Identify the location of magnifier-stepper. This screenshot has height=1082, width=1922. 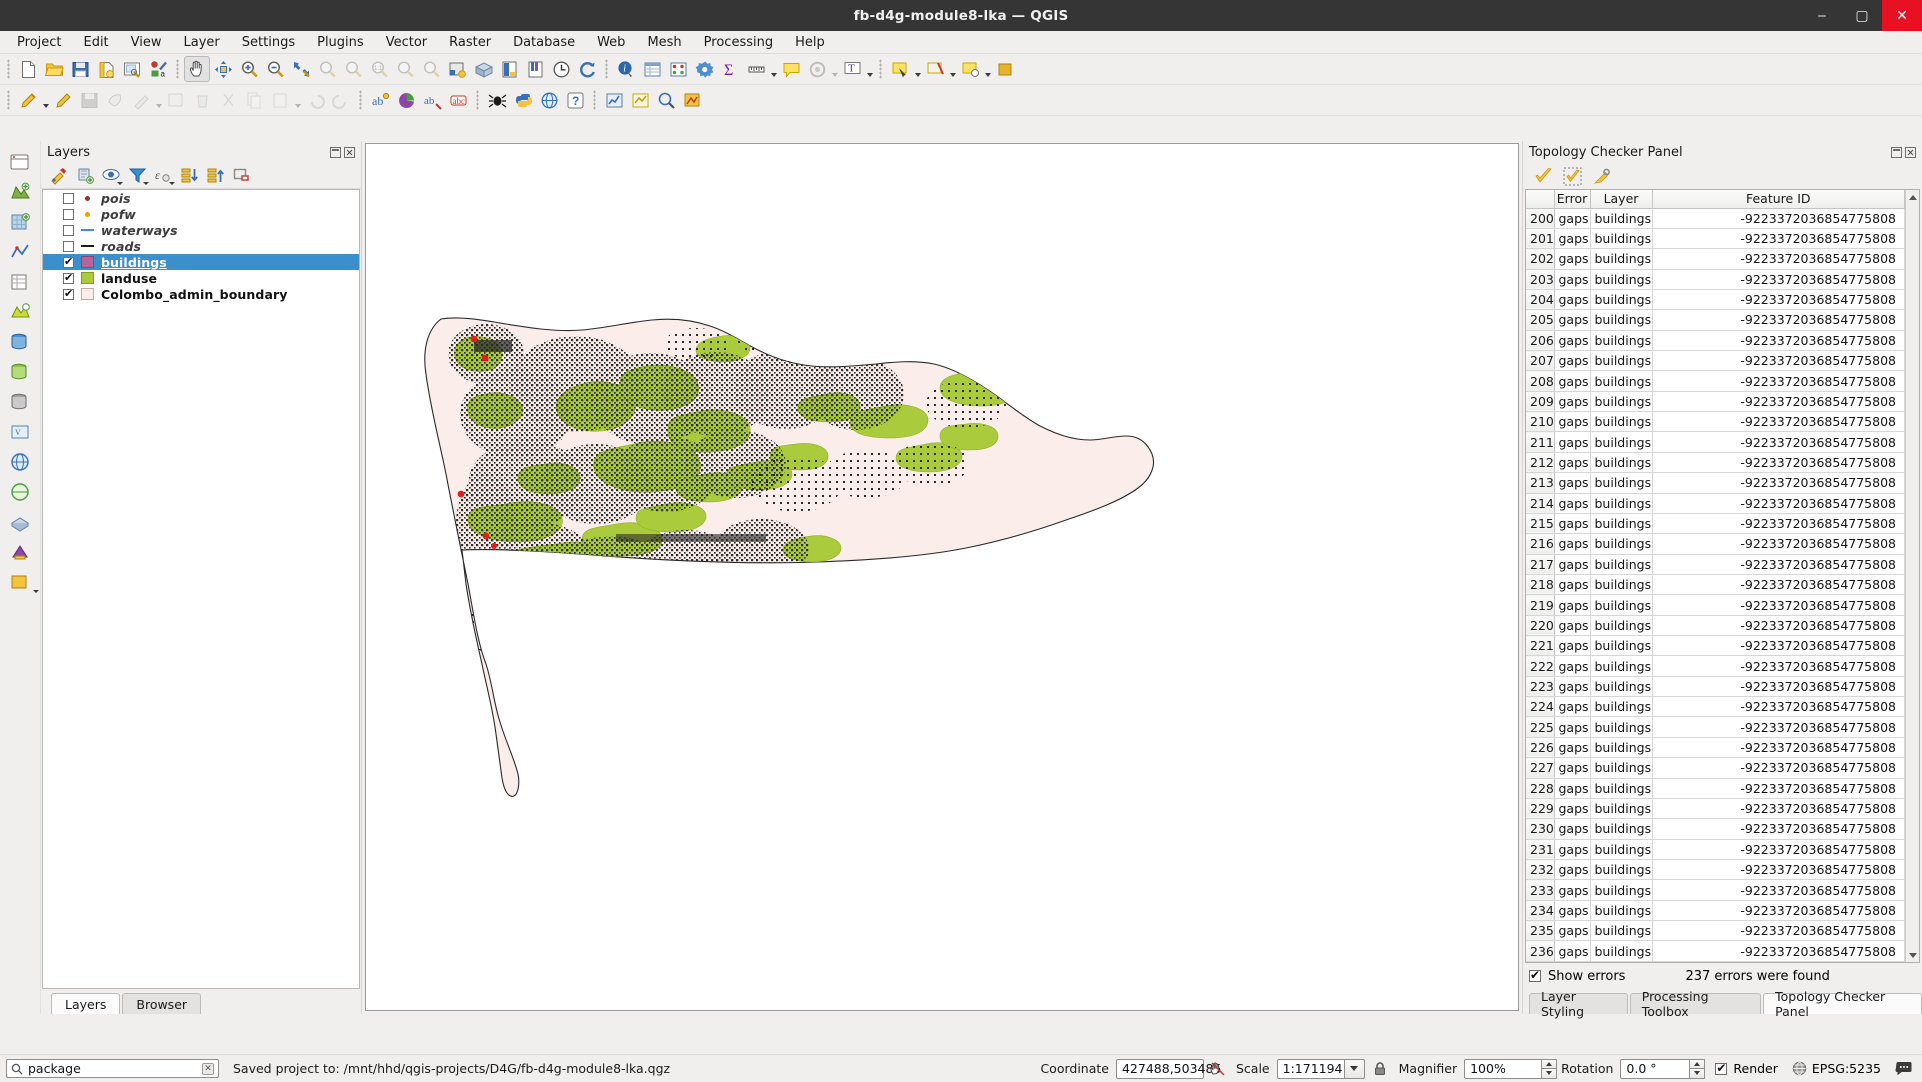
(1550, 1068).